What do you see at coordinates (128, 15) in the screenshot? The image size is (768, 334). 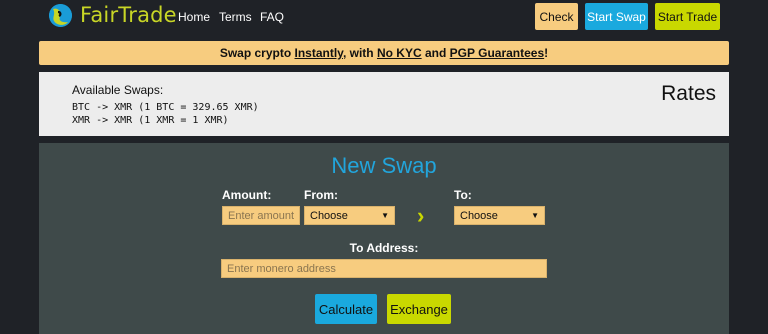 I see `brand-name: FairTrade` at bounding box center [128, 15].